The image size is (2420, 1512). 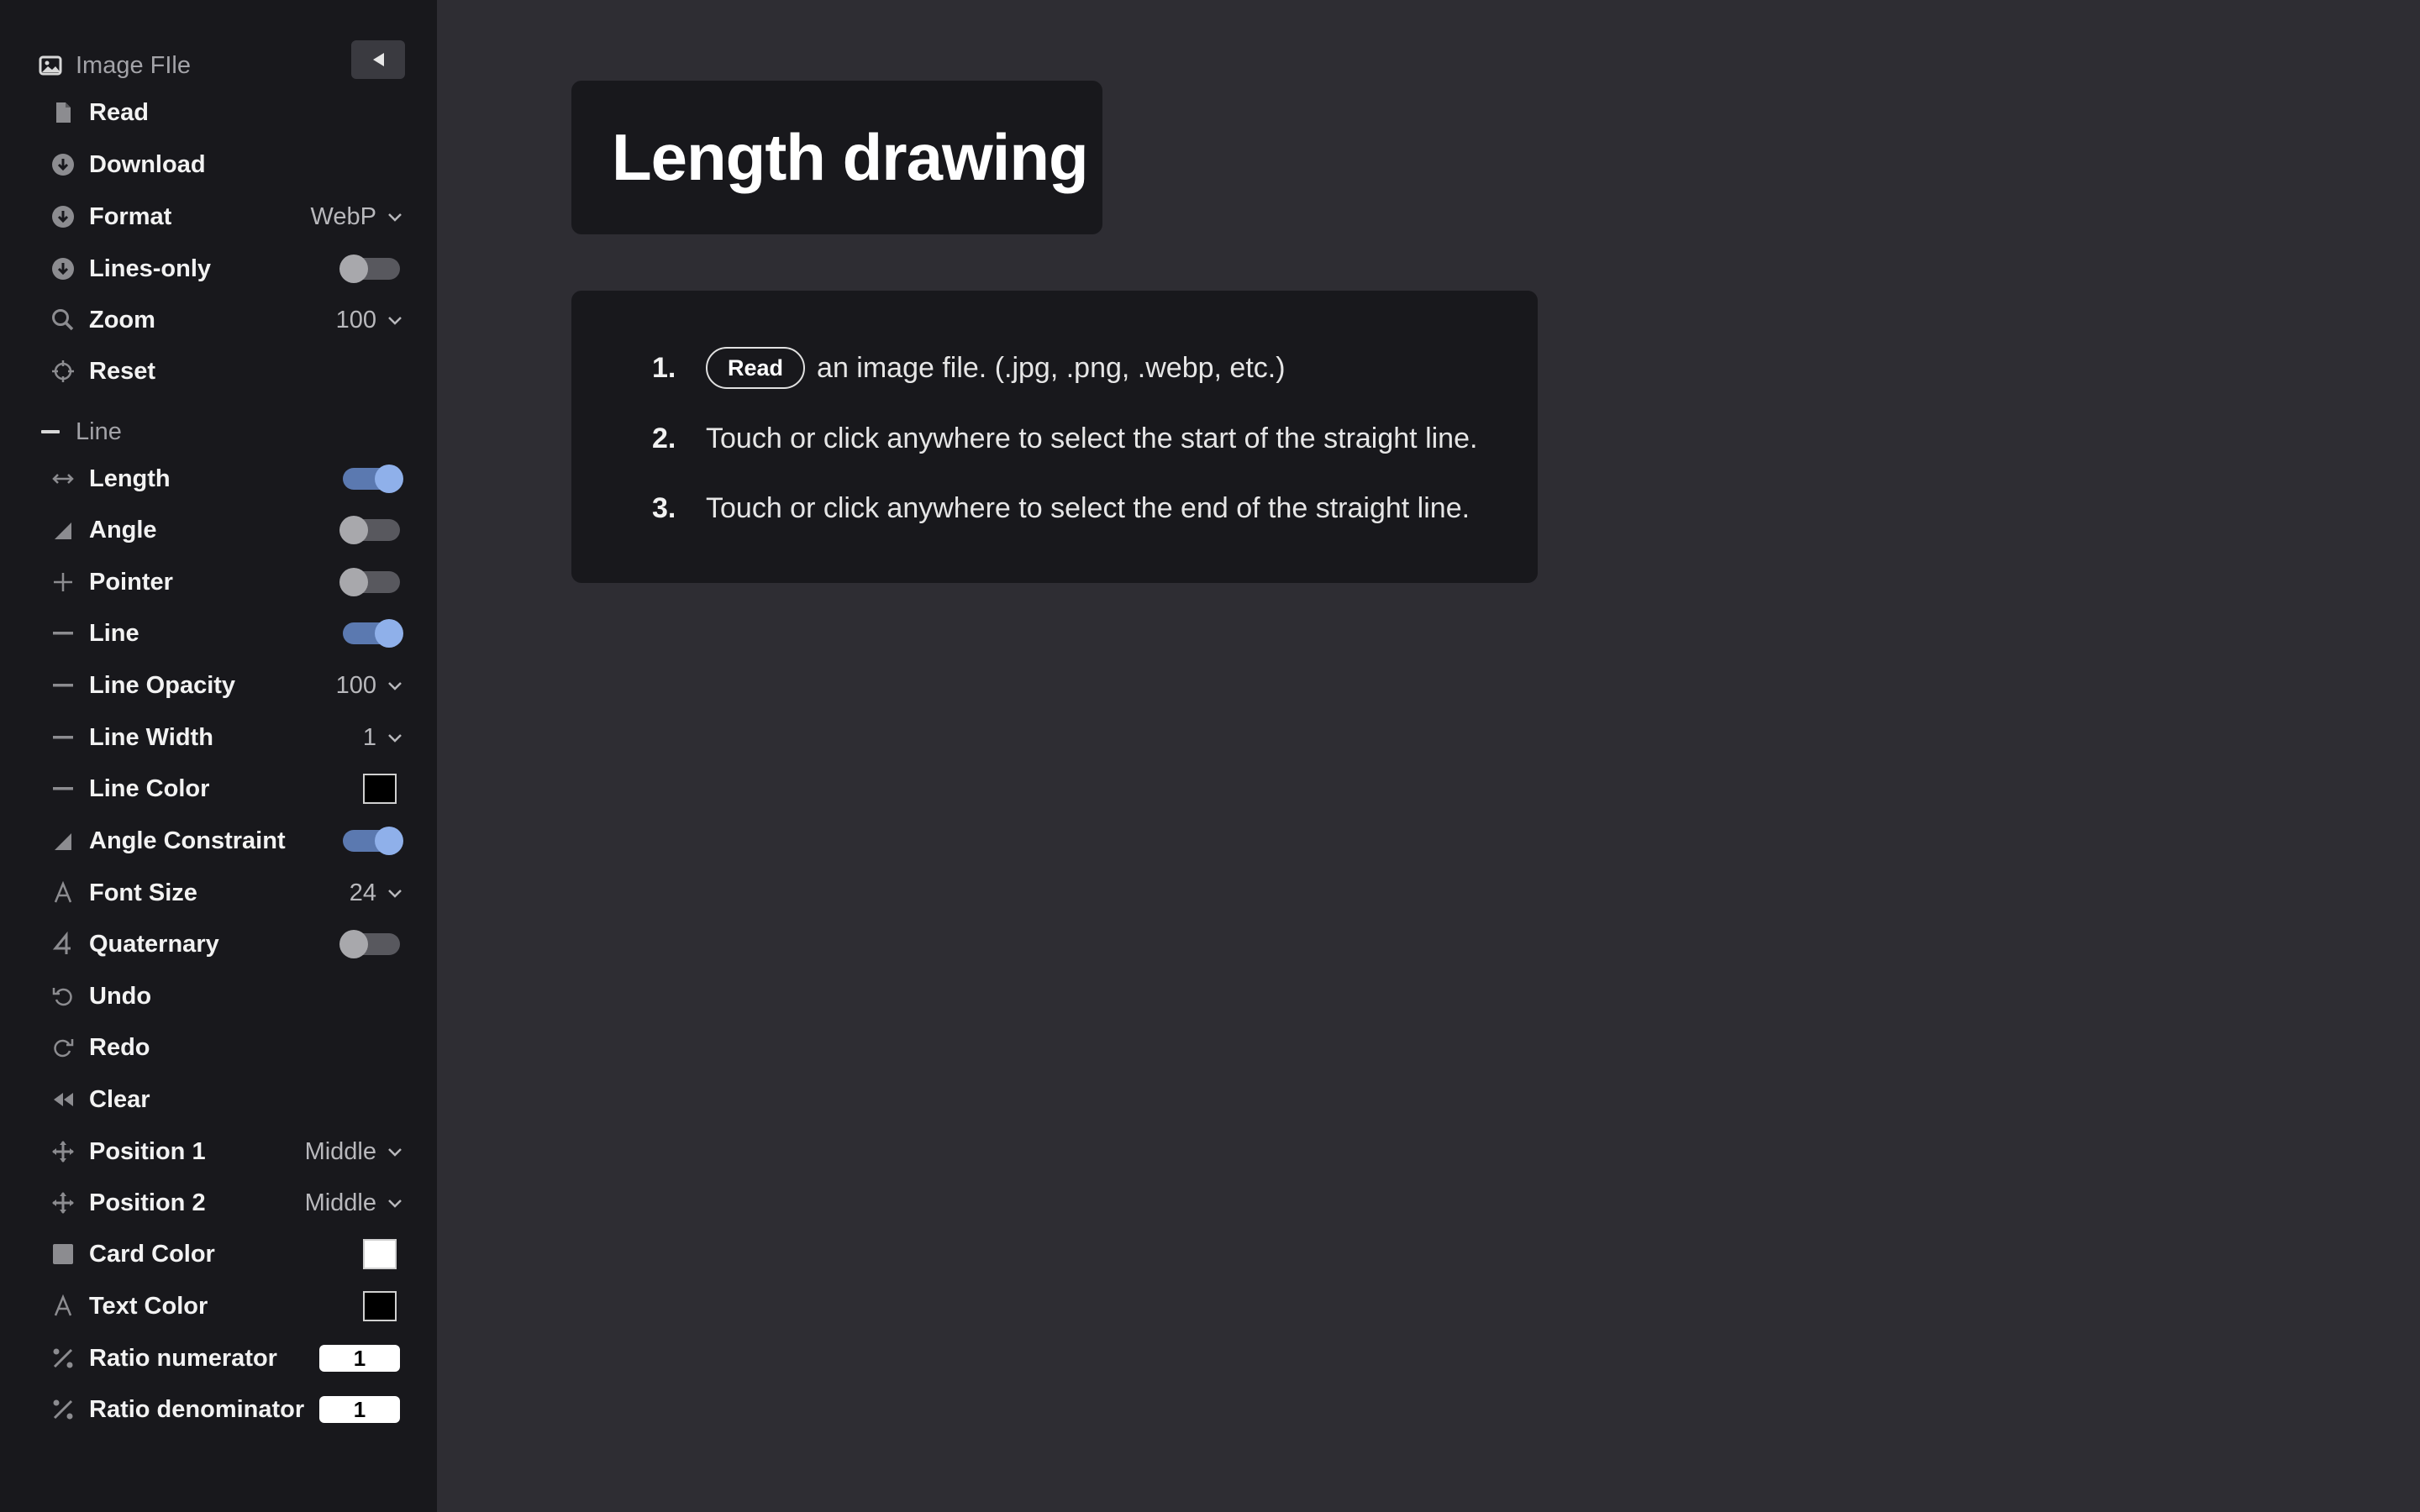 I want to click on pointer-toggle, so click(x=369, y=582).